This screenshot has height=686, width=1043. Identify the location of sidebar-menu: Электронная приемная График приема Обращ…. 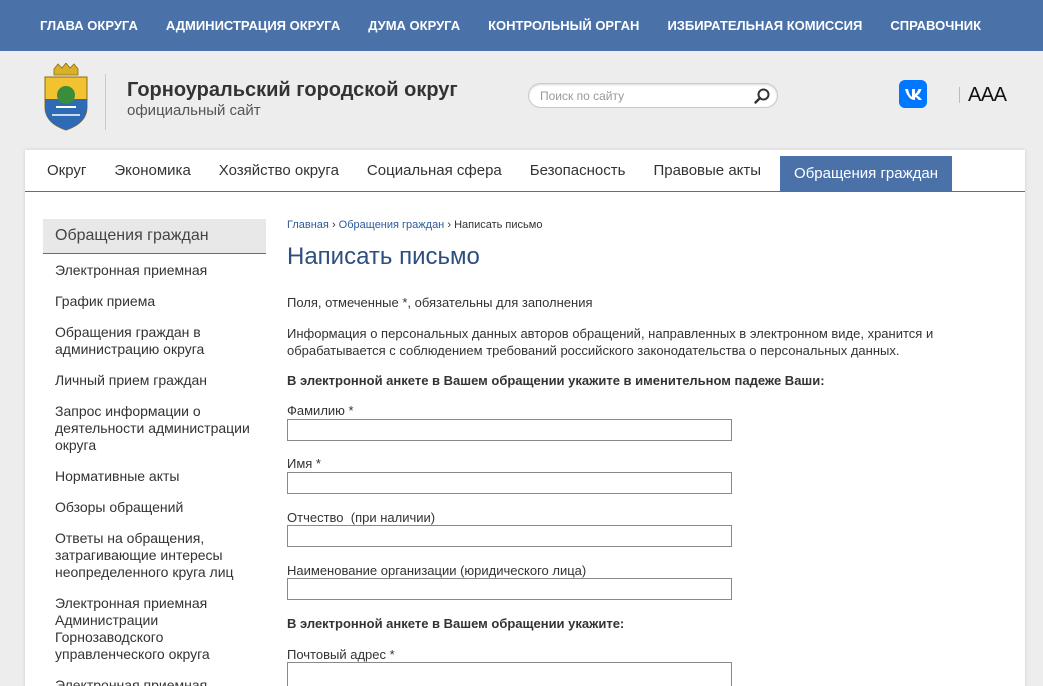
(154, 470).